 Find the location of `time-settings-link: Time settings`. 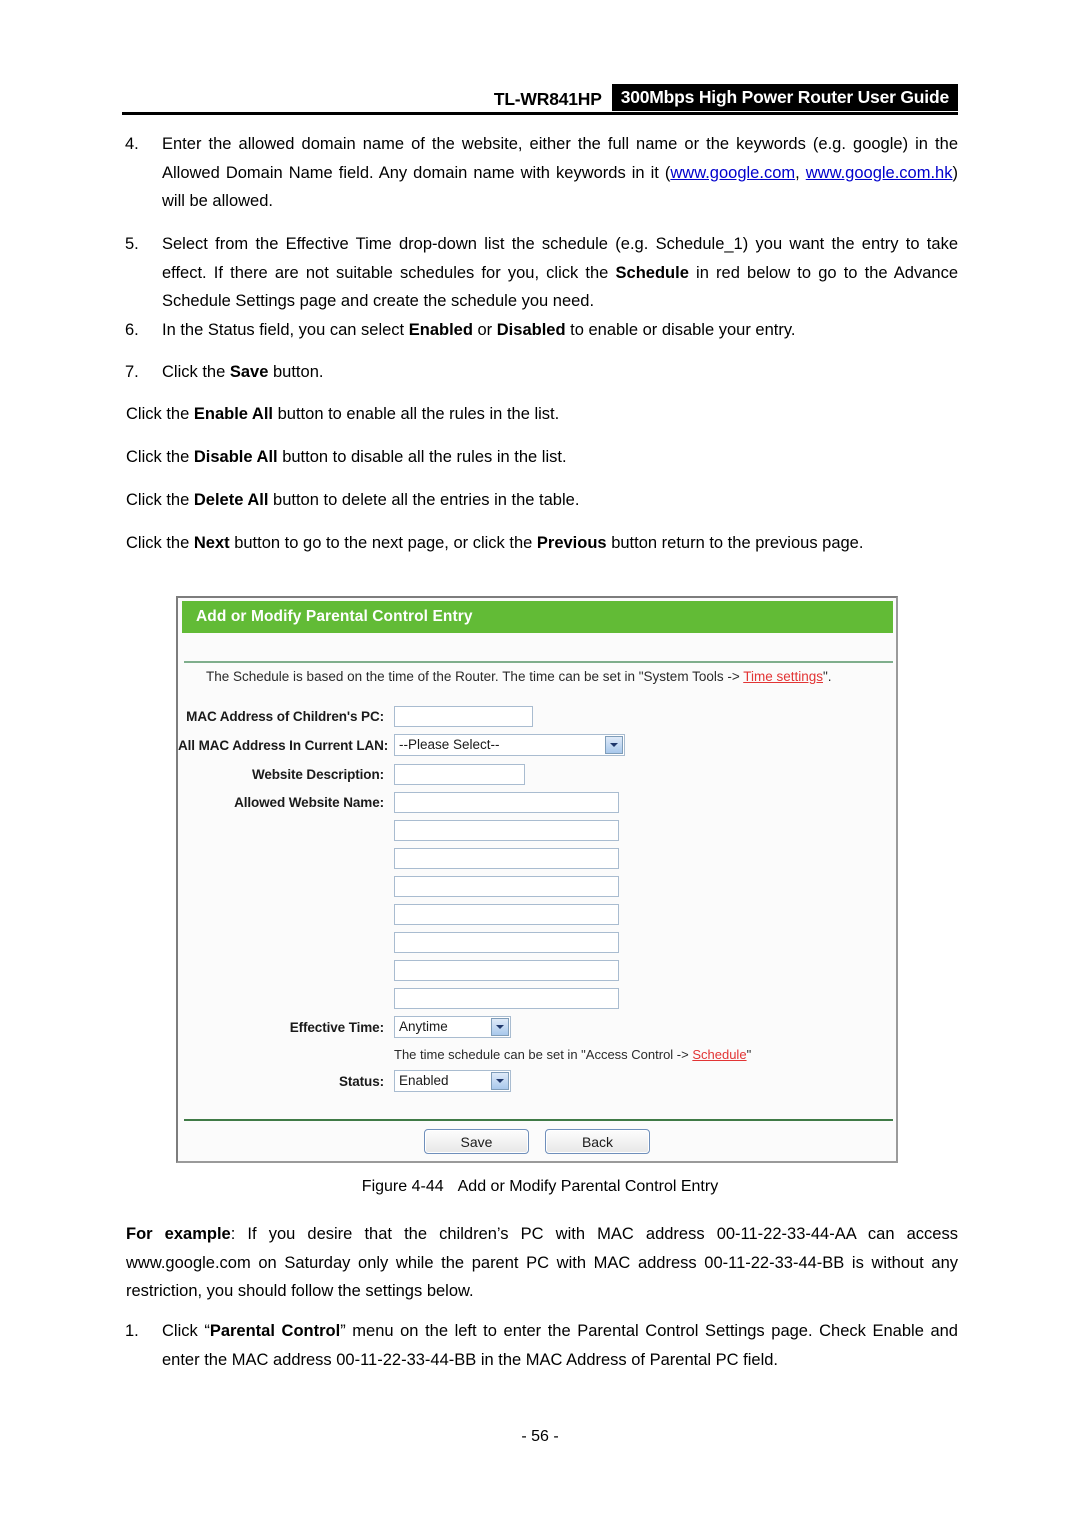

time-settings-link: Time settings is located at coordinates (783, 676).